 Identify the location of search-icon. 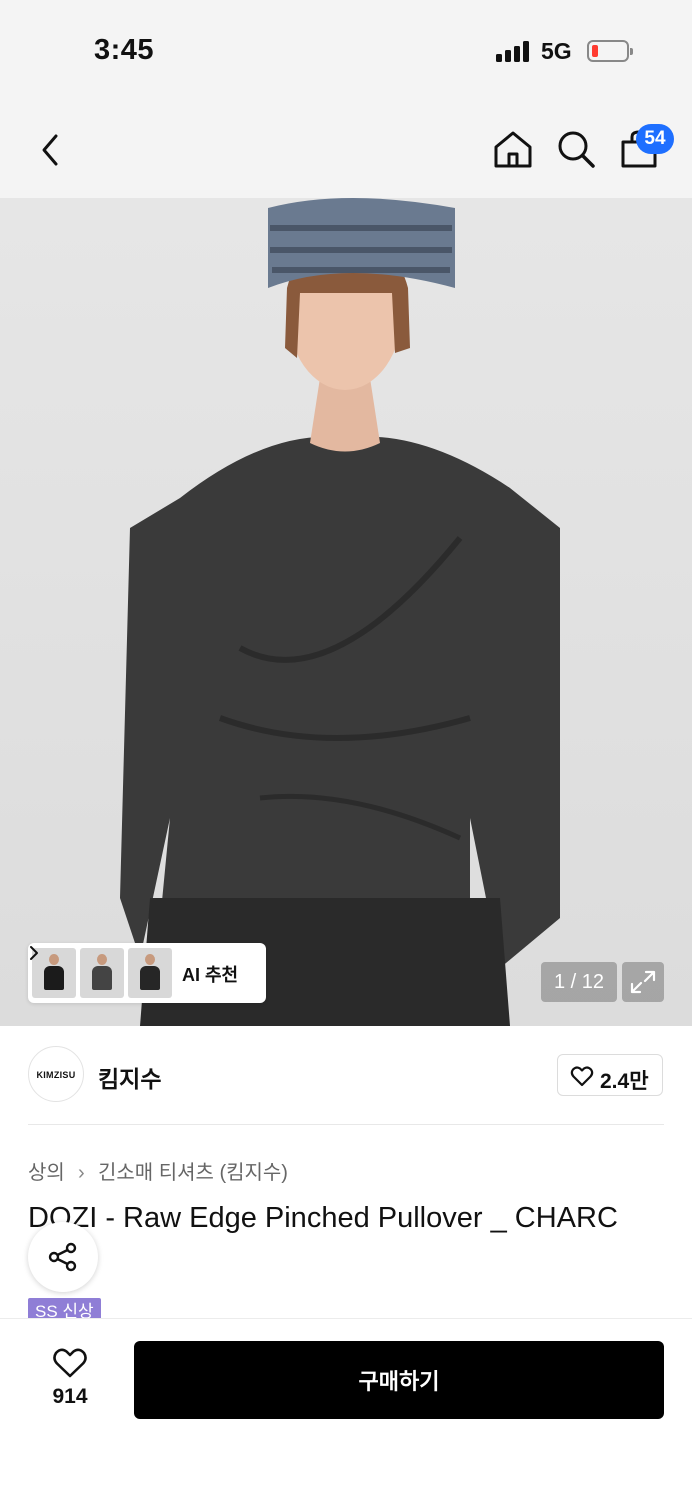
(576, 149).